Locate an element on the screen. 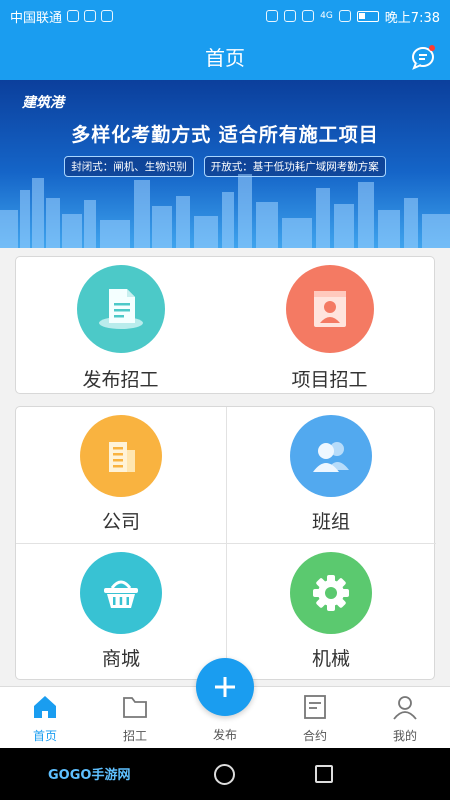  publish-fab-button is located at coordinates (225, 687).